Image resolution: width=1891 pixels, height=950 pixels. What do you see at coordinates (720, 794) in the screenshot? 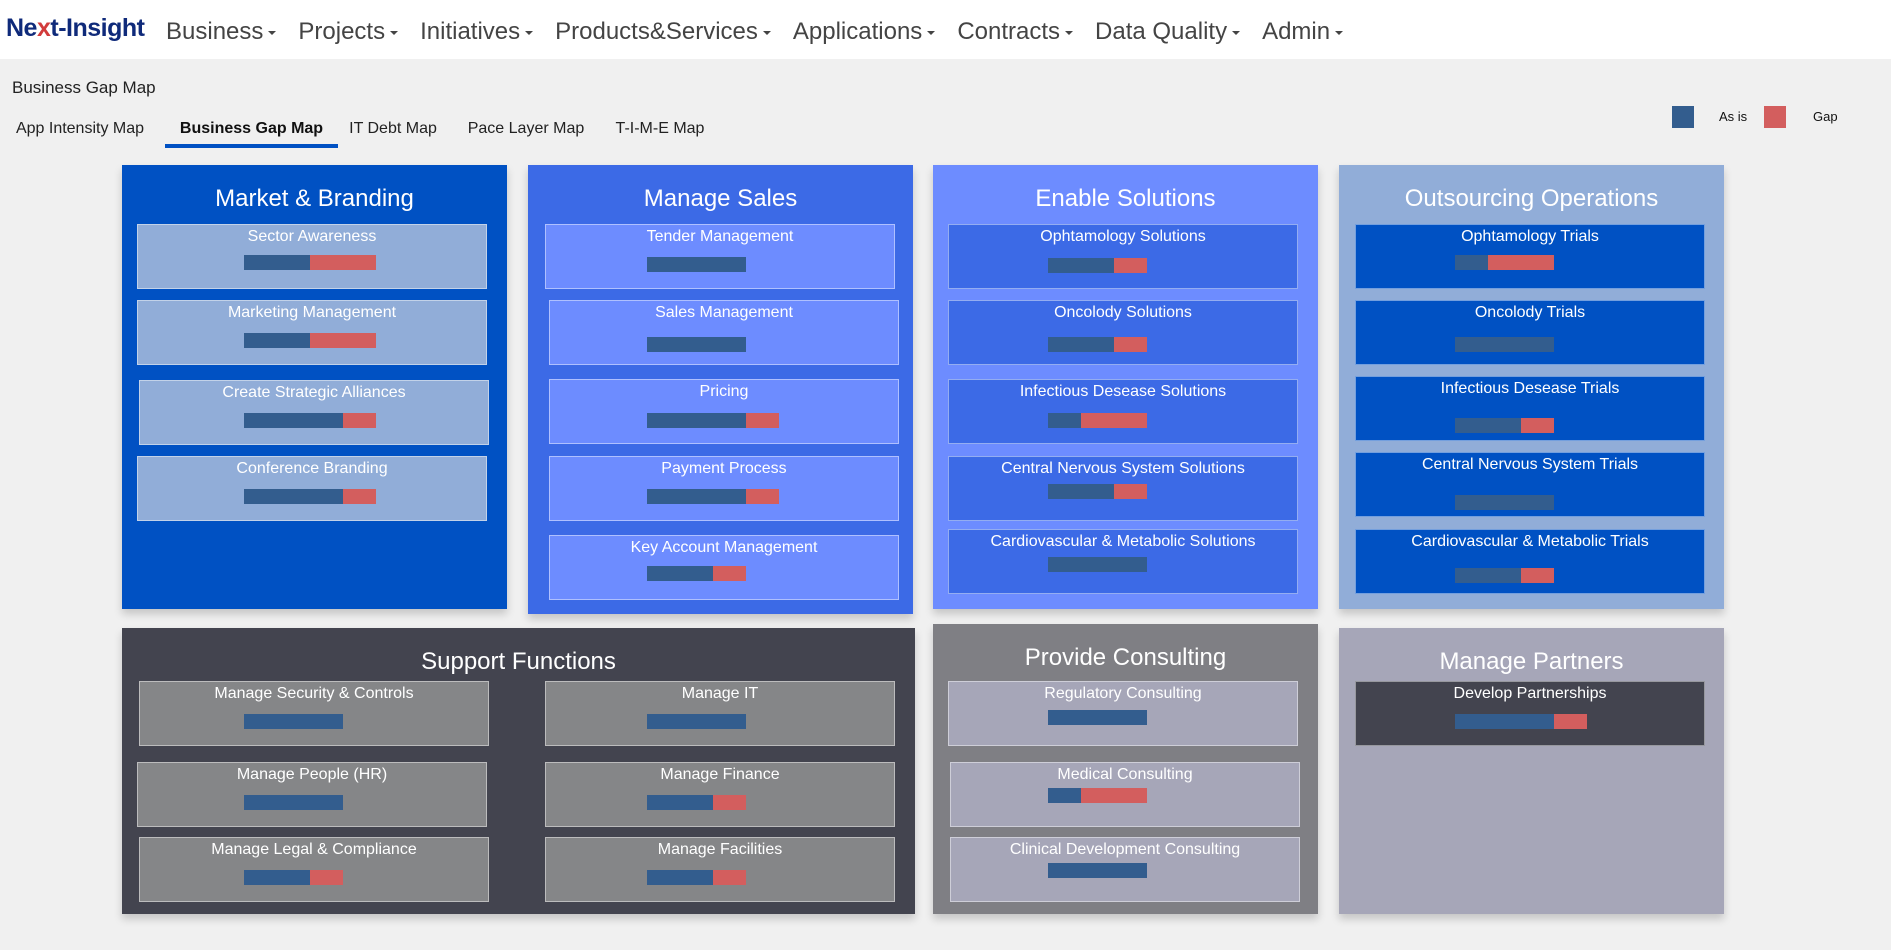
I see `capability-card: Manage Finance` at bounding box center [720, 794].